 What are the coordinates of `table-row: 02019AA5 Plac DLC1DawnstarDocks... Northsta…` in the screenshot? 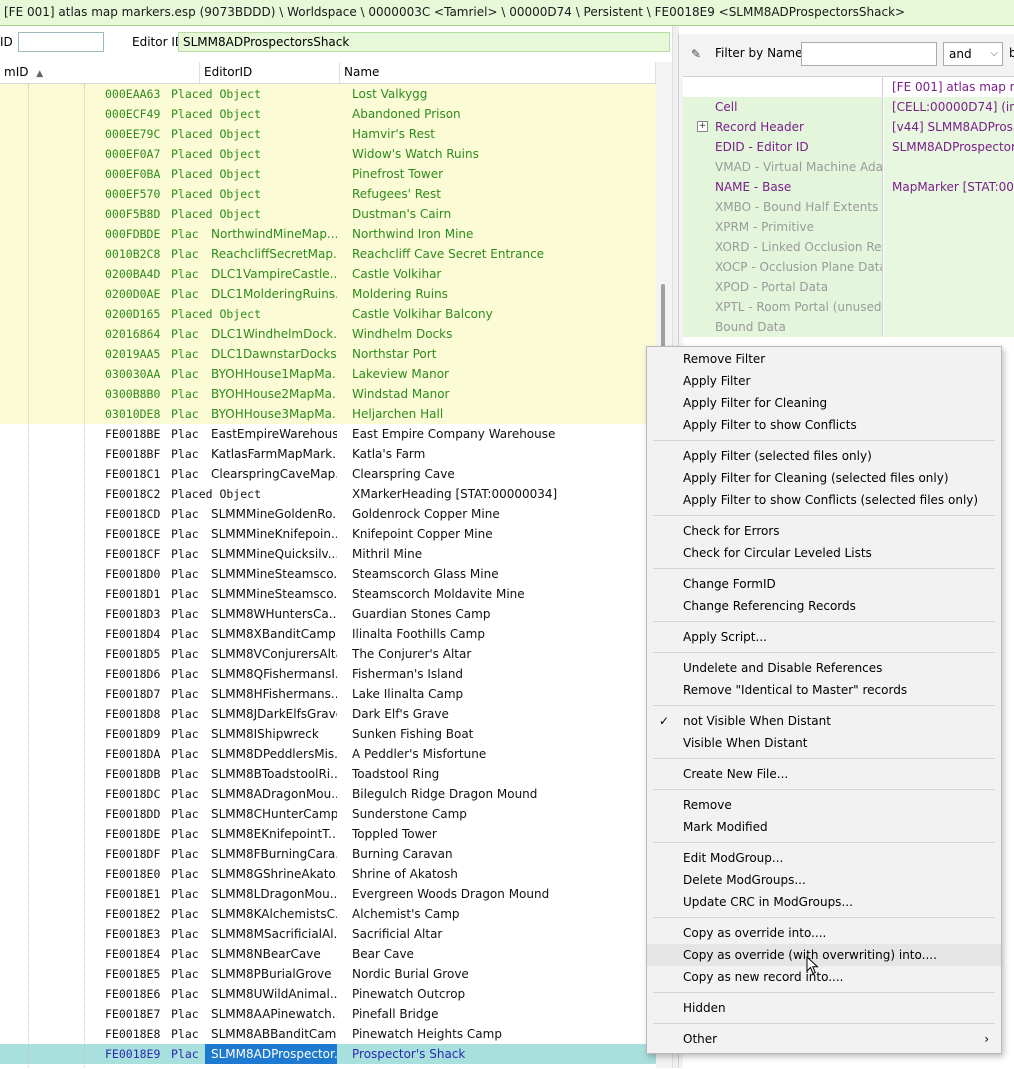 It's located at (328, 354).